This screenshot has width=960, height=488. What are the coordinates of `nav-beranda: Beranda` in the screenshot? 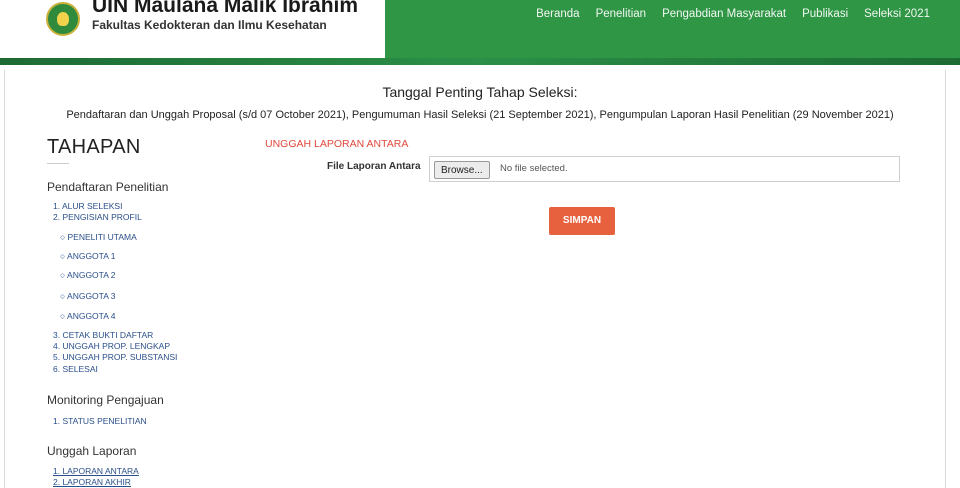 It's located at (557, 14).